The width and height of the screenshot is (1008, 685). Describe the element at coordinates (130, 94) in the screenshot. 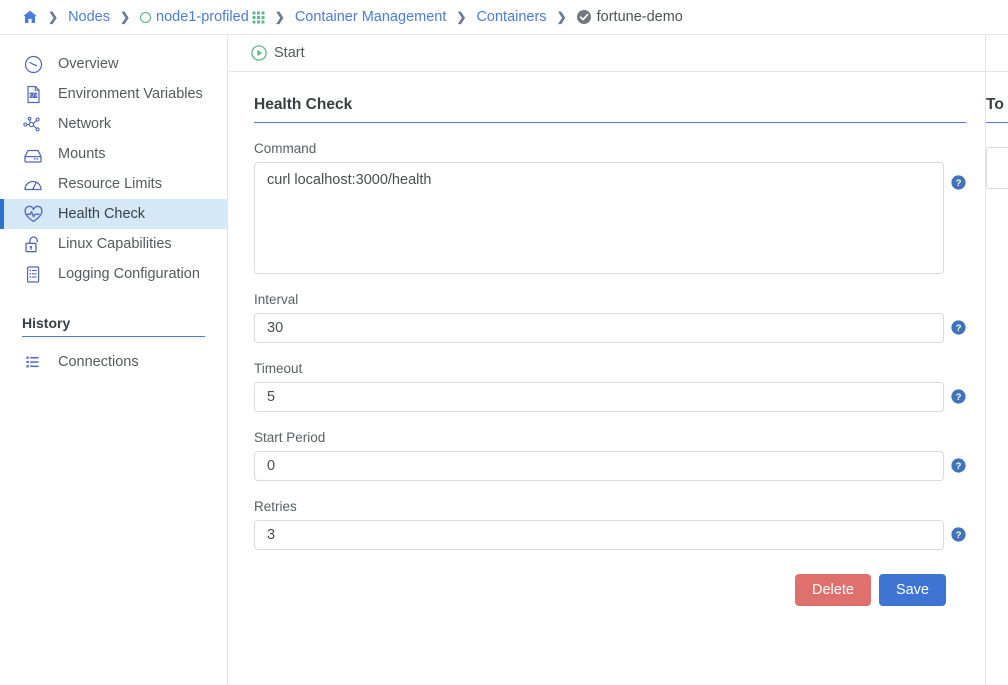

I see `sidebar-item-label: Environment Variables` at that location.